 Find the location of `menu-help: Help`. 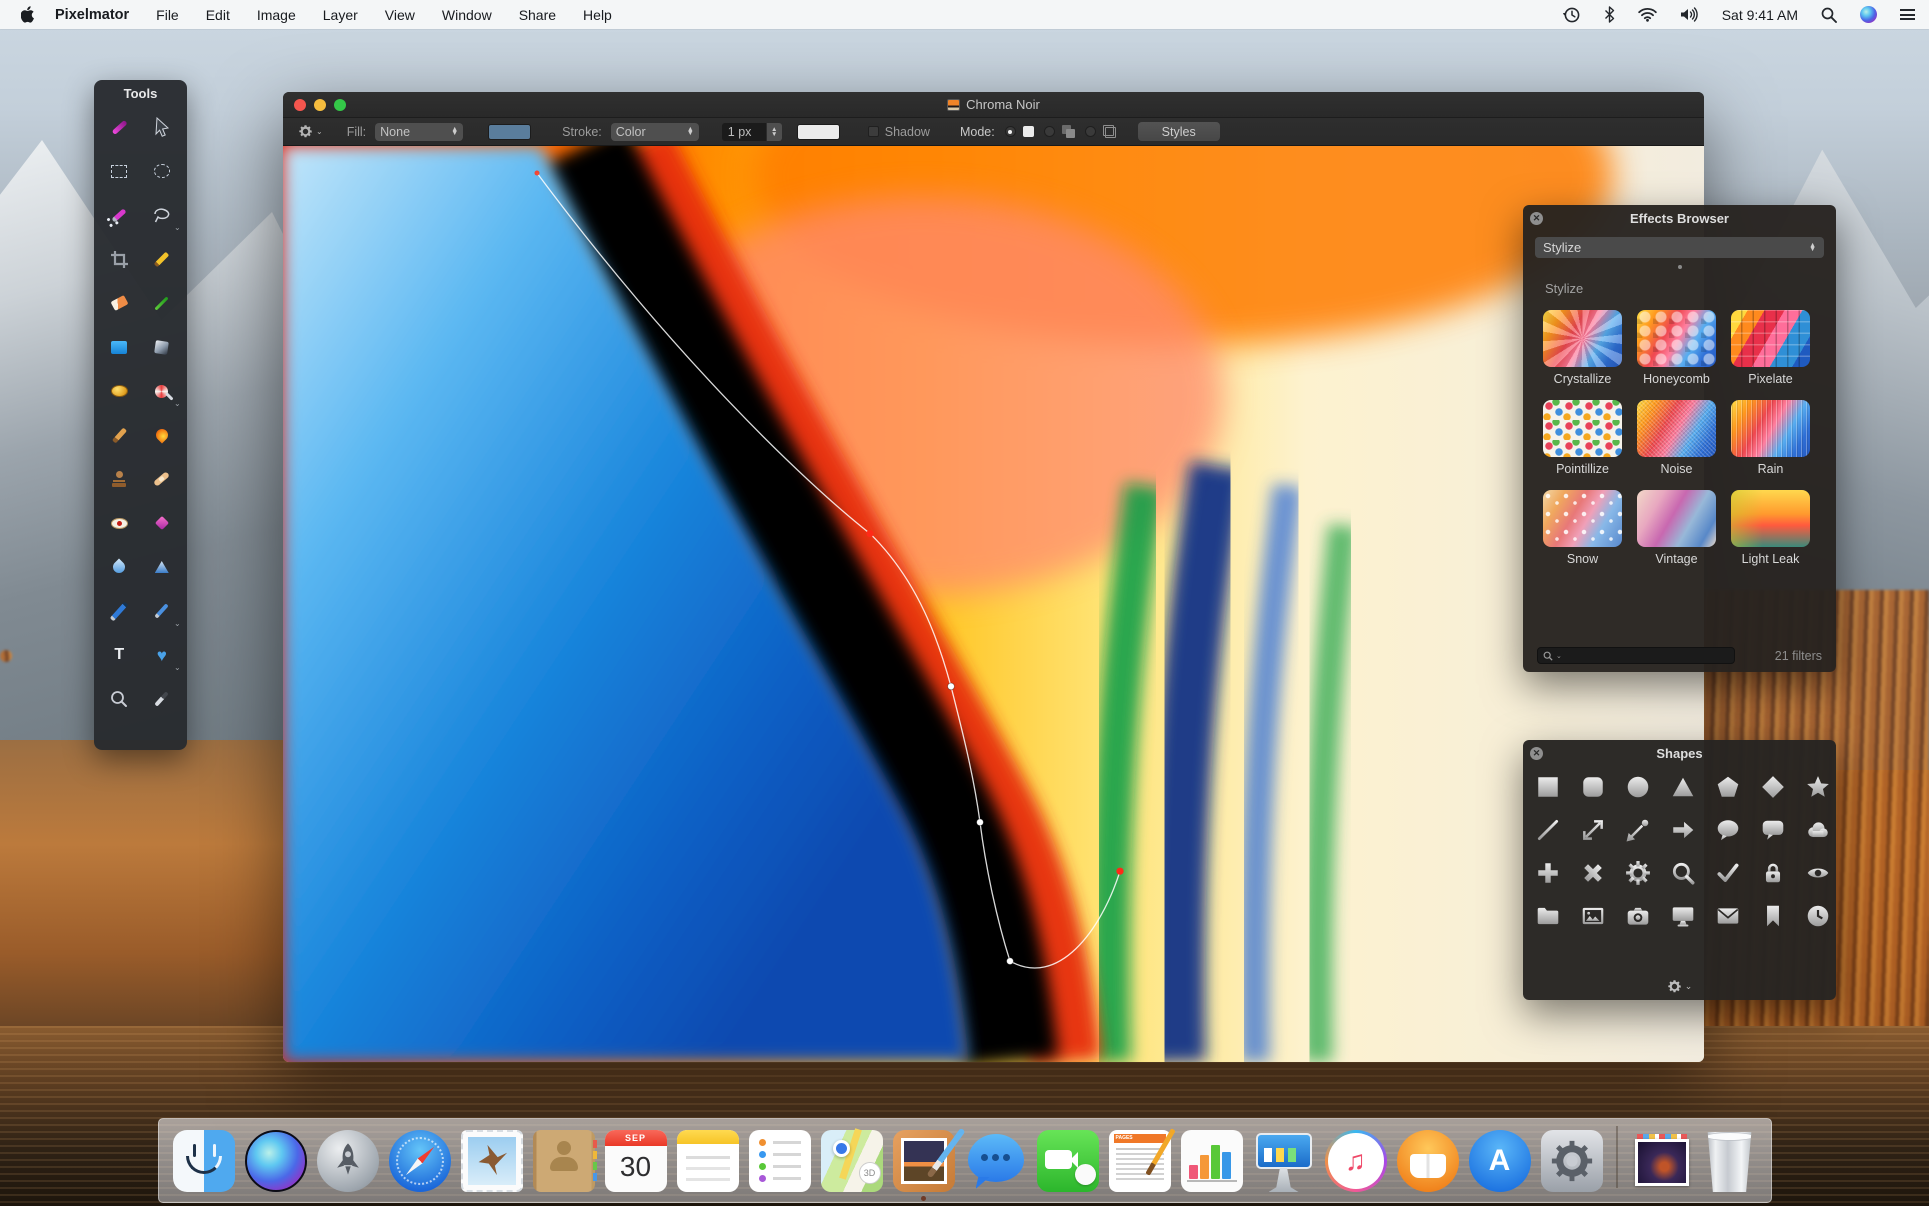

menu-help: Help is located at coordinates (597, 15).